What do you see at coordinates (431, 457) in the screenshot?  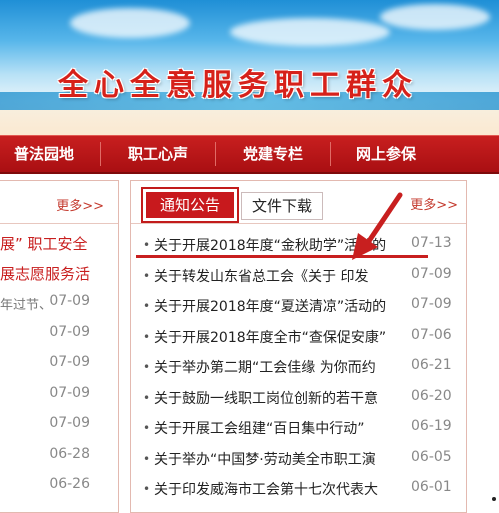 I see `notice-date: 06-05` at bounding box center [431, 457].